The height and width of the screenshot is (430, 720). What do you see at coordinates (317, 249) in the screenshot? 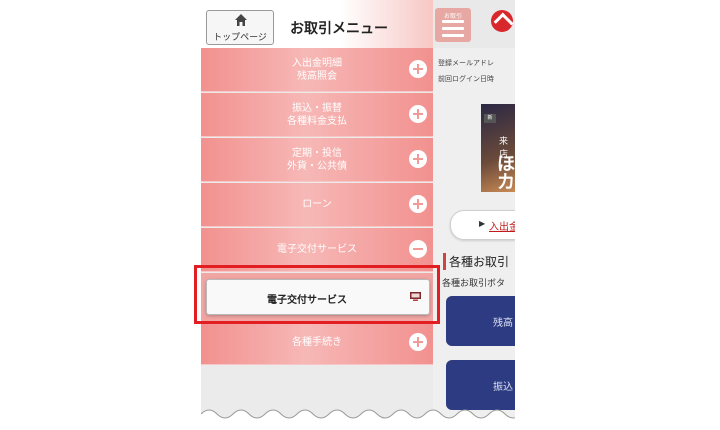
I see `menu-item-label: 電子交付サービス` at bounding box center [317, 249].